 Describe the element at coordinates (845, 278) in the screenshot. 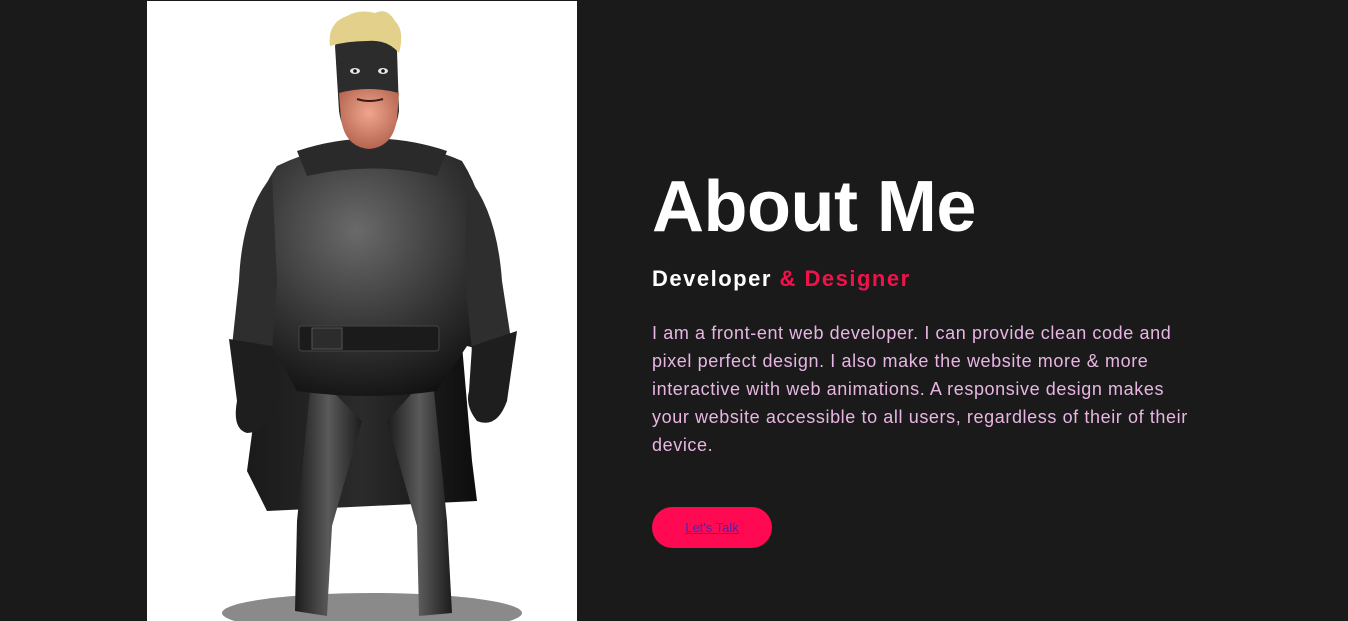

I see `subtitle-role-accent: & Designer` at that location.